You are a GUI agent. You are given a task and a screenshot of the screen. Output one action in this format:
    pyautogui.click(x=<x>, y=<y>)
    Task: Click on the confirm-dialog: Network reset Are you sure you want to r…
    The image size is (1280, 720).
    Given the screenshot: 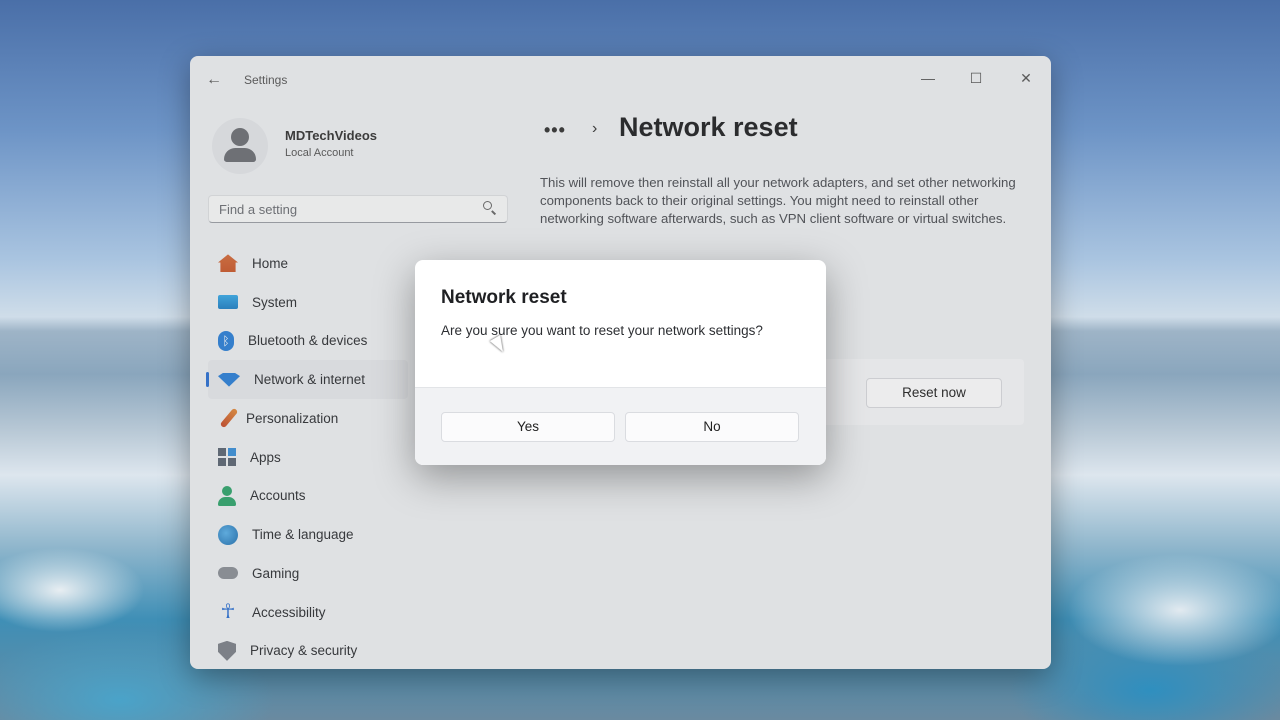 What is the action you would take?
    pyautogui.click(x=620, y=362)
    